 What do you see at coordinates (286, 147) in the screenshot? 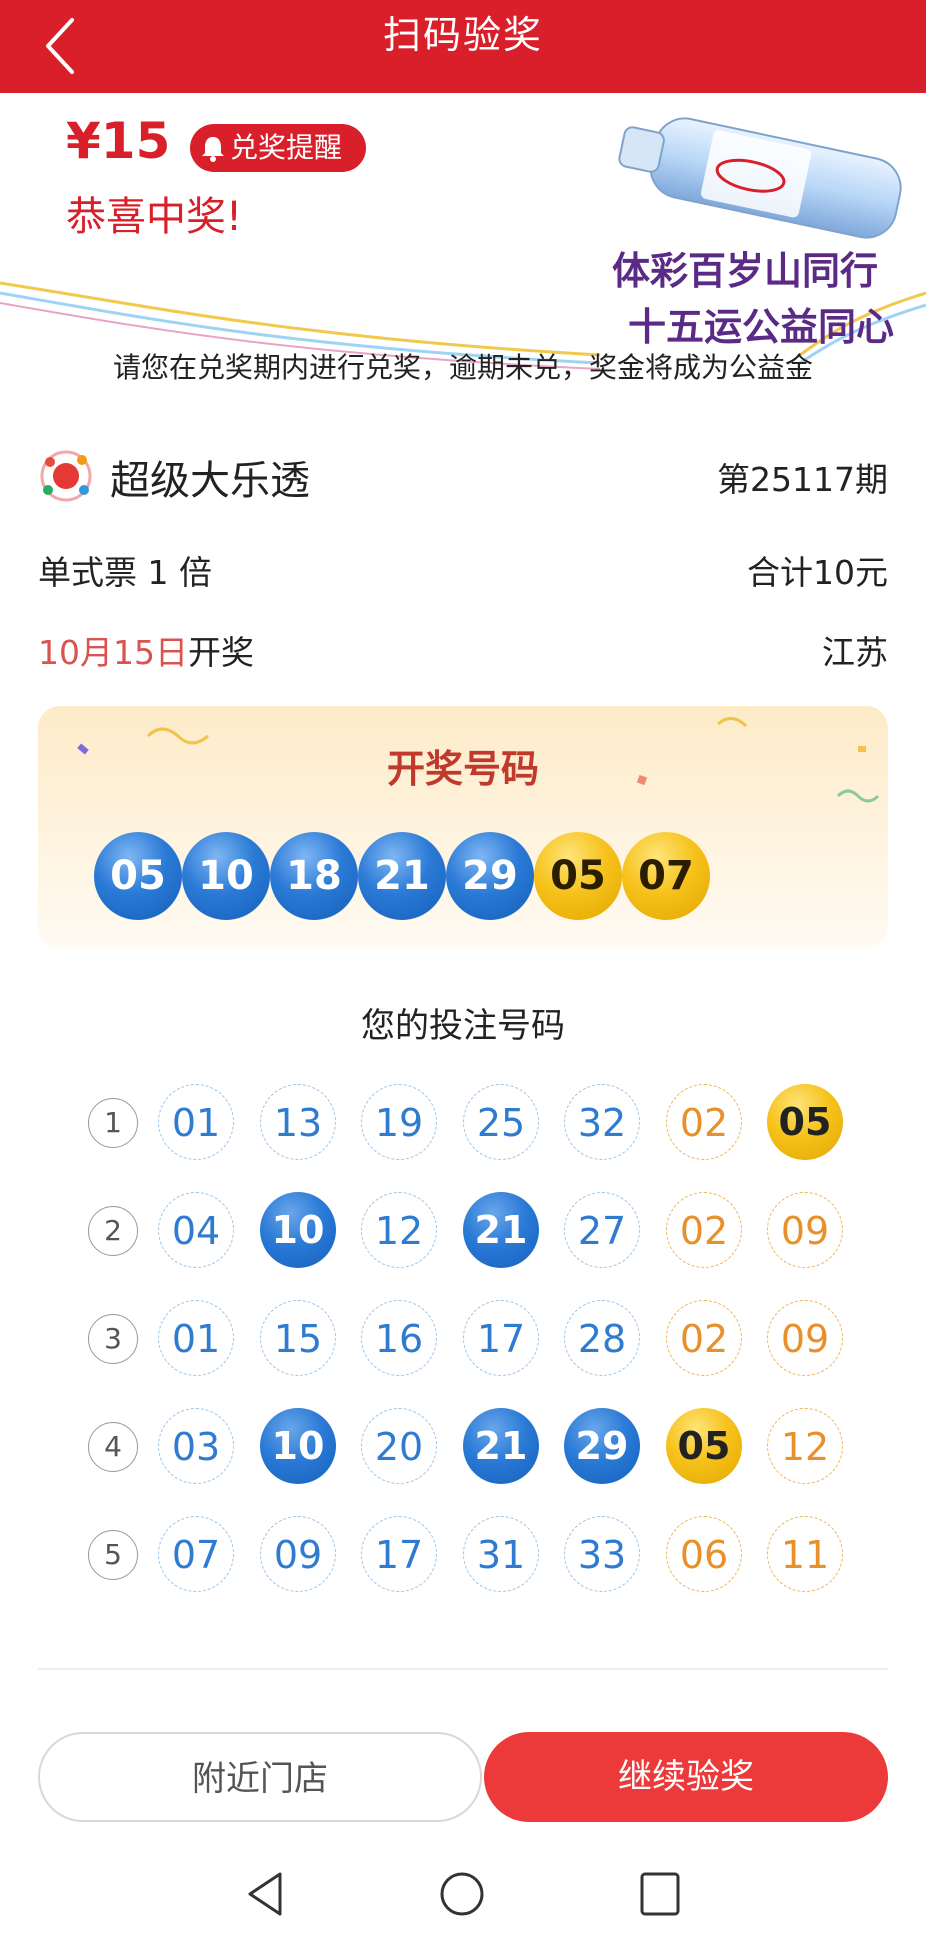
I see `reminder-label: 兑奖提醒` at bounding box center [286, 147].